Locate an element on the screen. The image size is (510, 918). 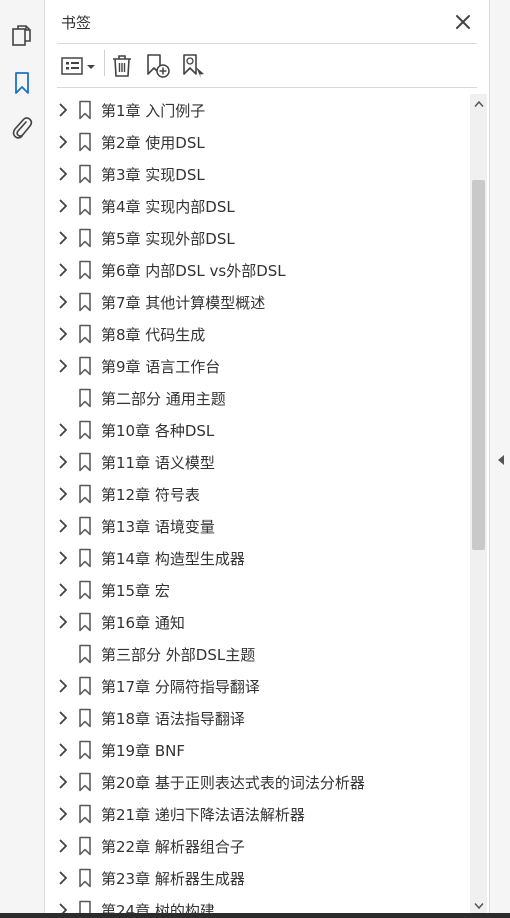
bookmark-item: 第7章 其他计算模型概述 is located at coordinates (257, 302).